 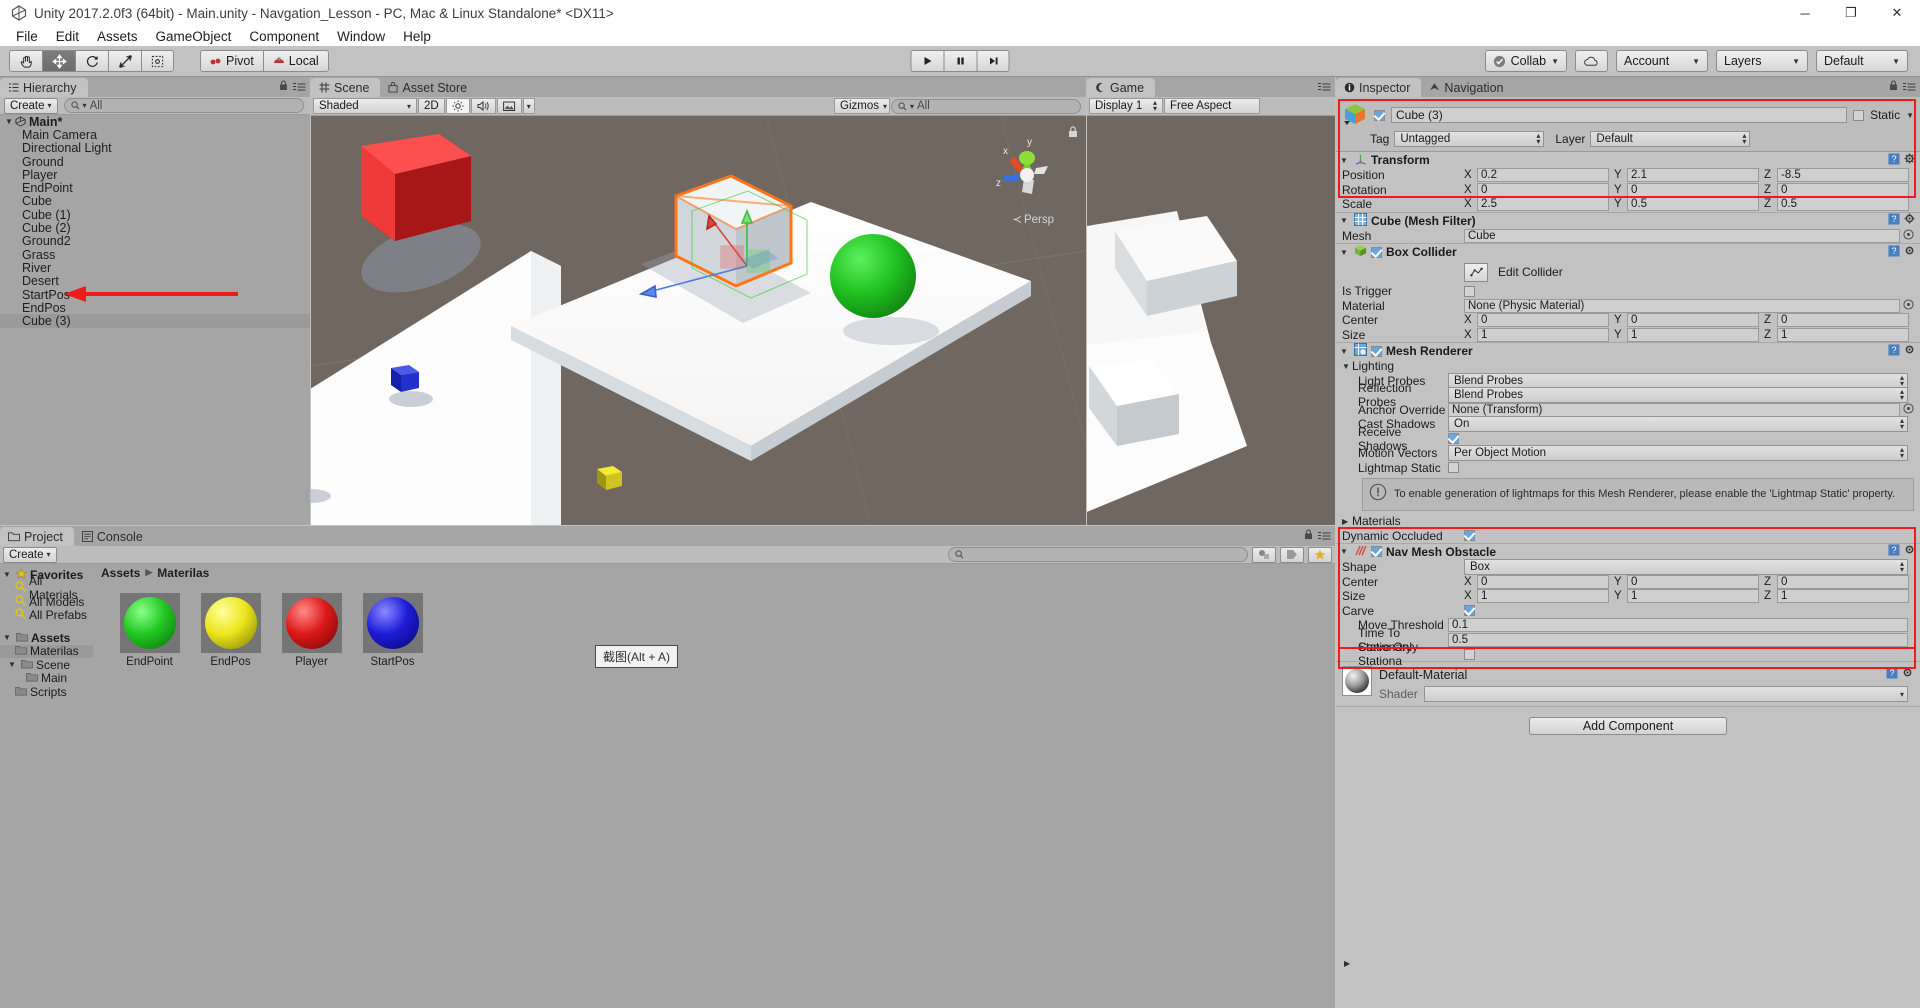 What do you see at coordinates (1678, 395) in the screenshot?
I see `reflection-probes-dropdown: Blend Probes ▴ ▾` at bounding box center [1678, 395].